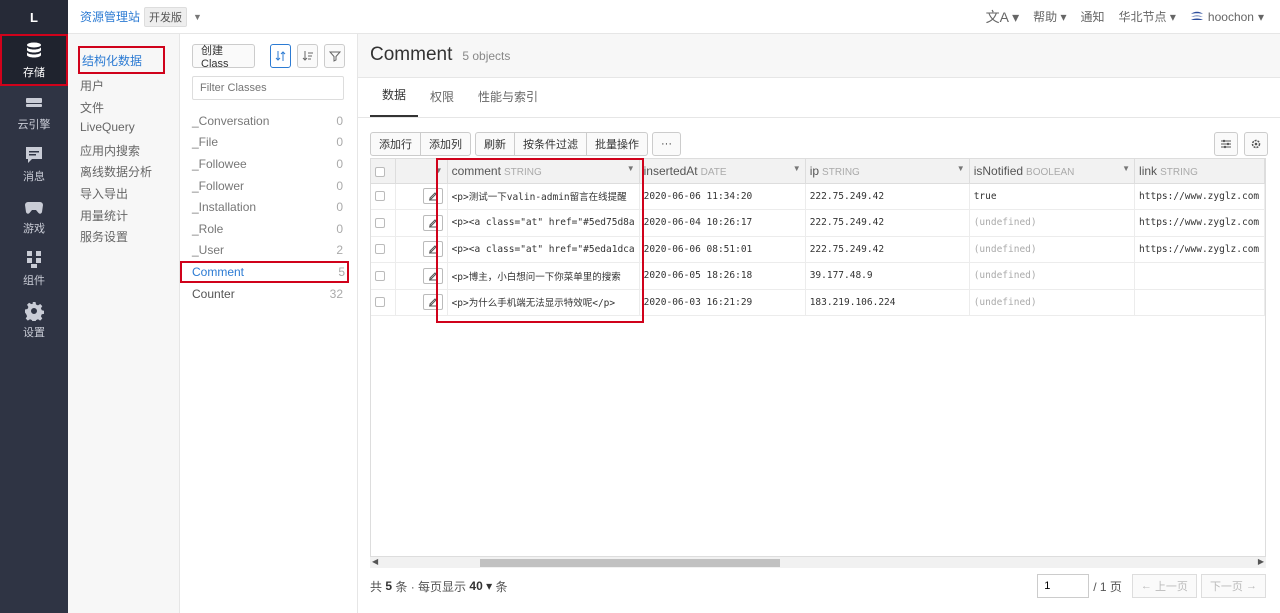 The image size is (1280, 613). What do you see at coordinates (375, 561) in the screenshot?
I see `scroll-left-icon: ◀` at bounding box center [375, 561].